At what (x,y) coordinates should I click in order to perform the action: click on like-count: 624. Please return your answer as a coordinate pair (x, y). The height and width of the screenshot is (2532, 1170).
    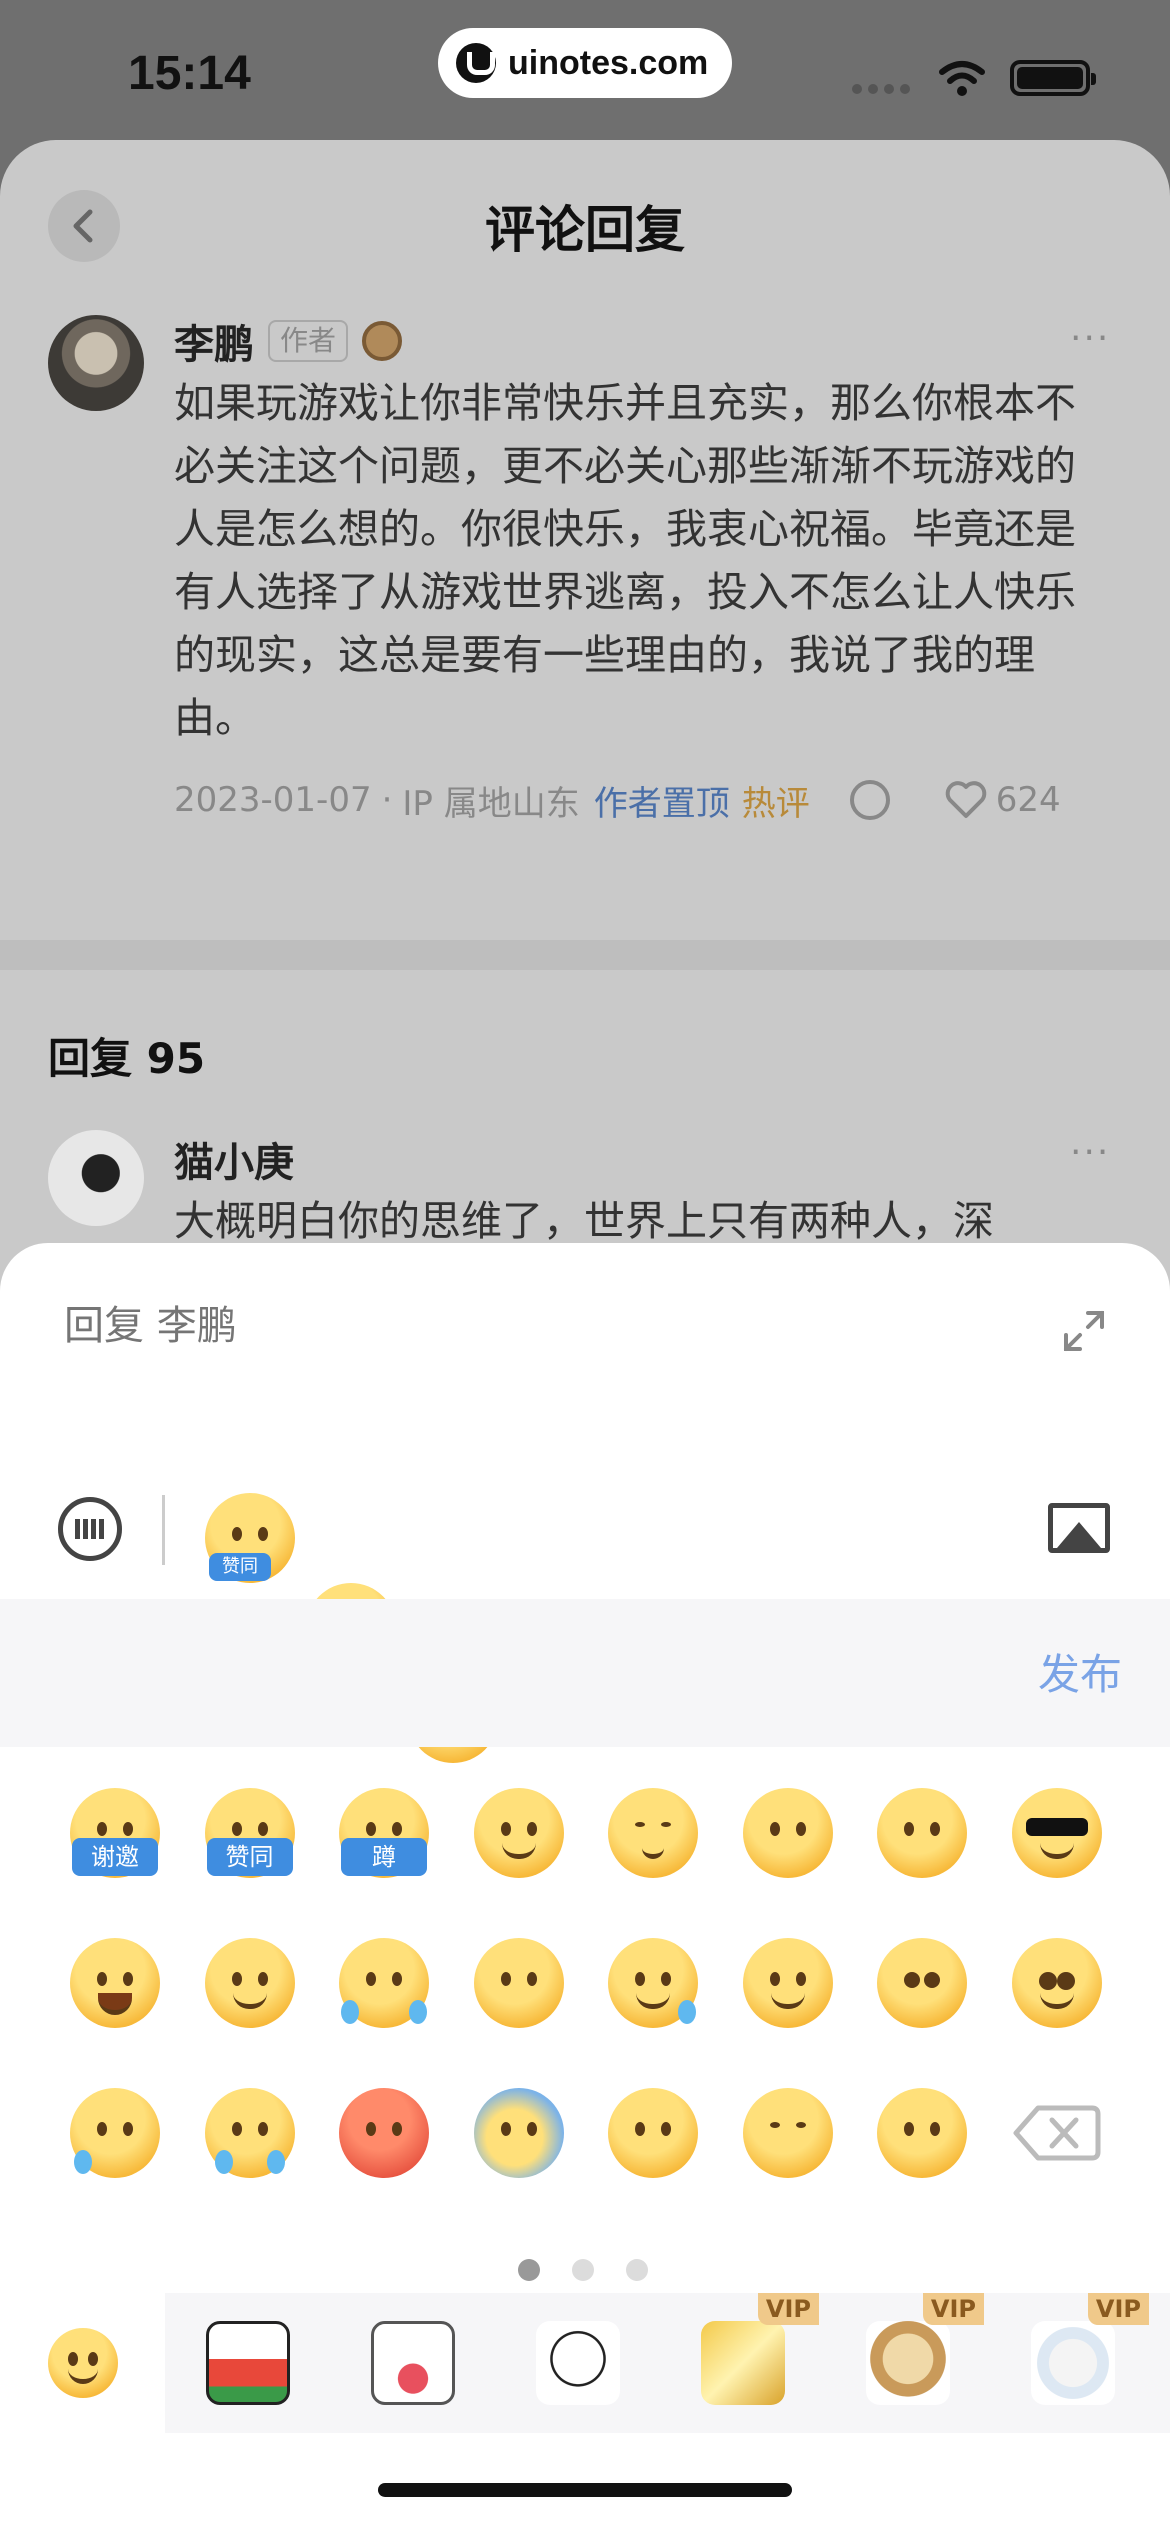
    Looking at the image, I should click on (1028, 800).